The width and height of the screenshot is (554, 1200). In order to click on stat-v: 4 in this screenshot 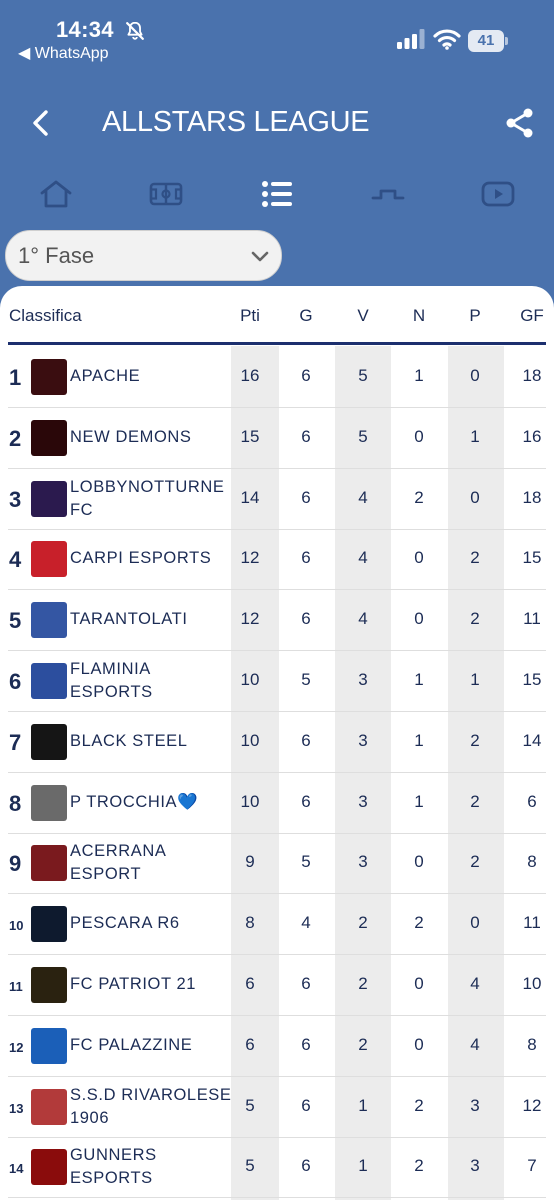, I will do `click(363, 619)`.